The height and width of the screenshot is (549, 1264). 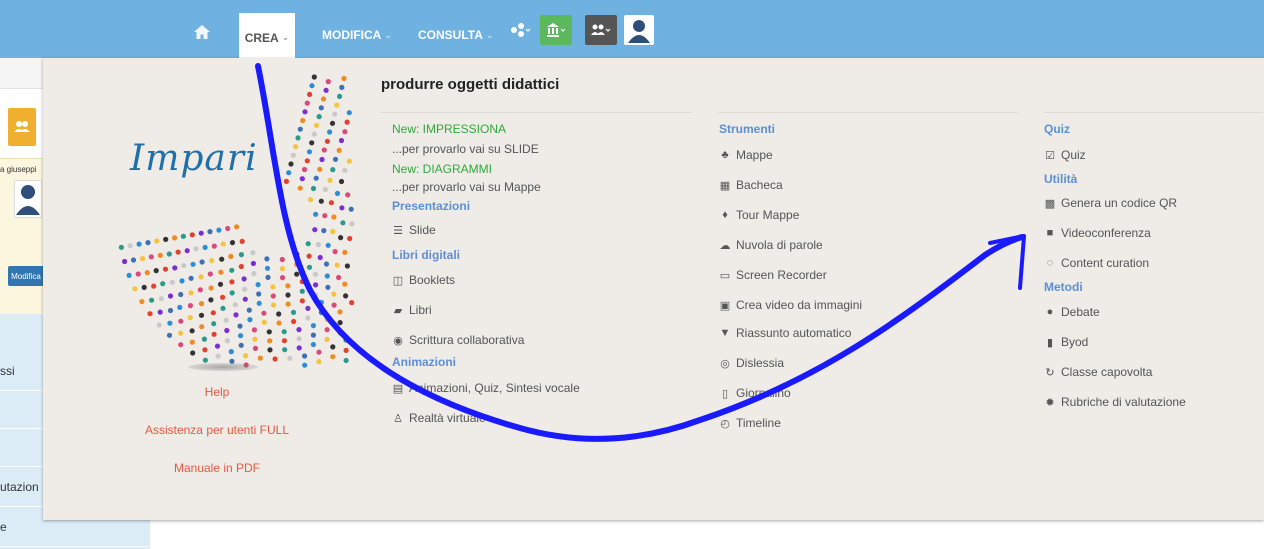 What do you see at coordinates (1097, 233) in the screenshot?
I see `menu-item-videoconferenza: ■ Videoconferenza` at bounding box center [1097, 233].